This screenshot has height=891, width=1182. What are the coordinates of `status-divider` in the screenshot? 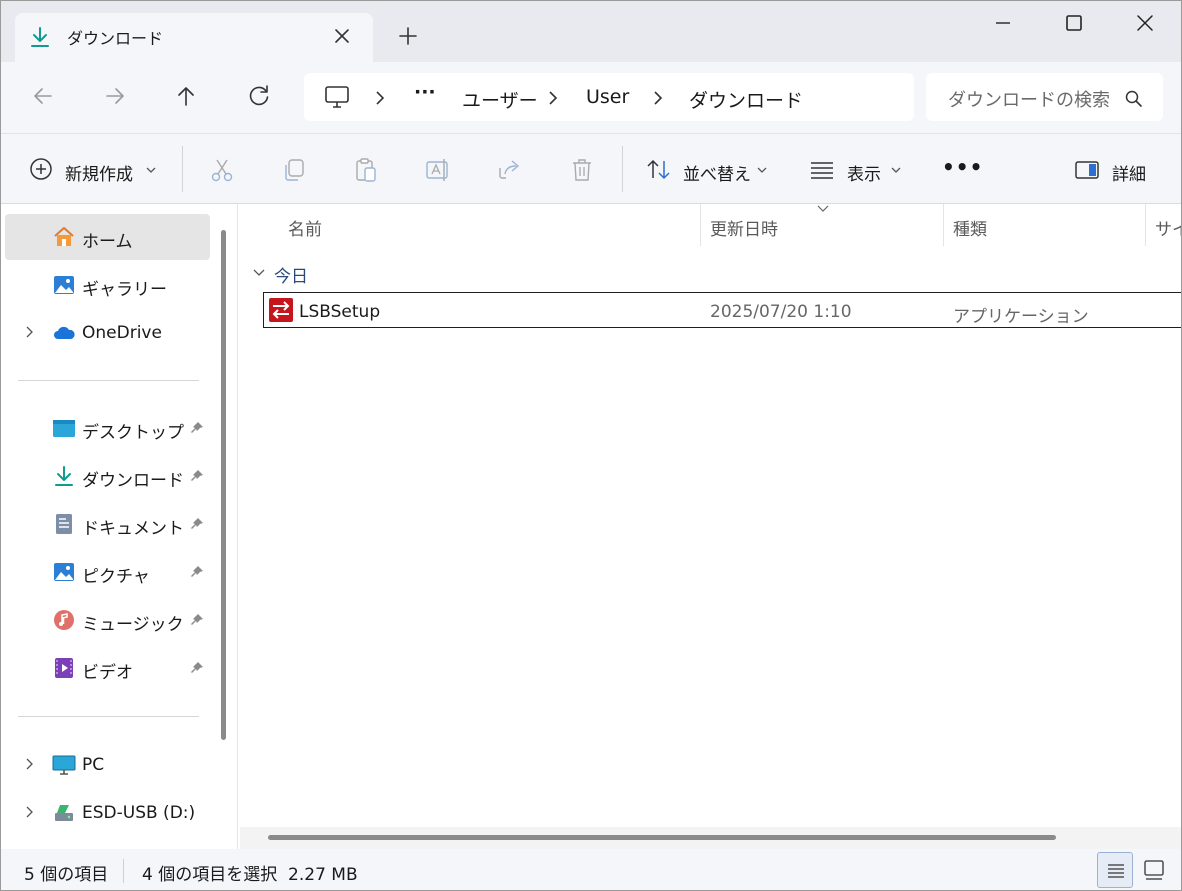 It's located at (123, 871).